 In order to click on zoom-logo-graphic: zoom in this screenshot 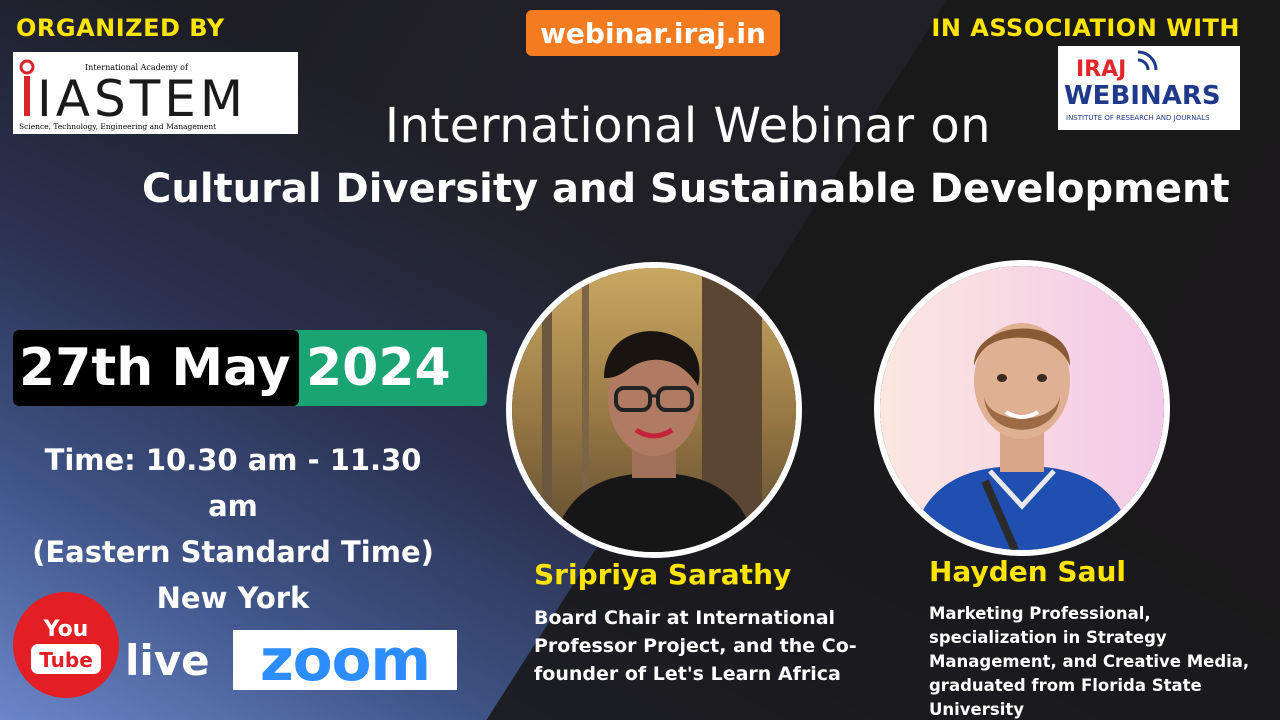, I will do `click(345, 660)`.